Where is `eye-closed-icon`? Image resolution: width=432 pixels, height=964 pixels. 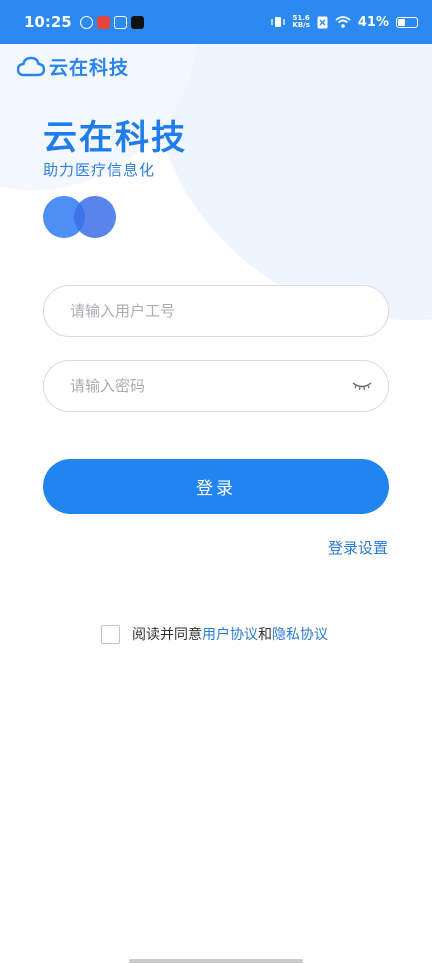 eye-closed-icon is located at coordinates (362, 386).